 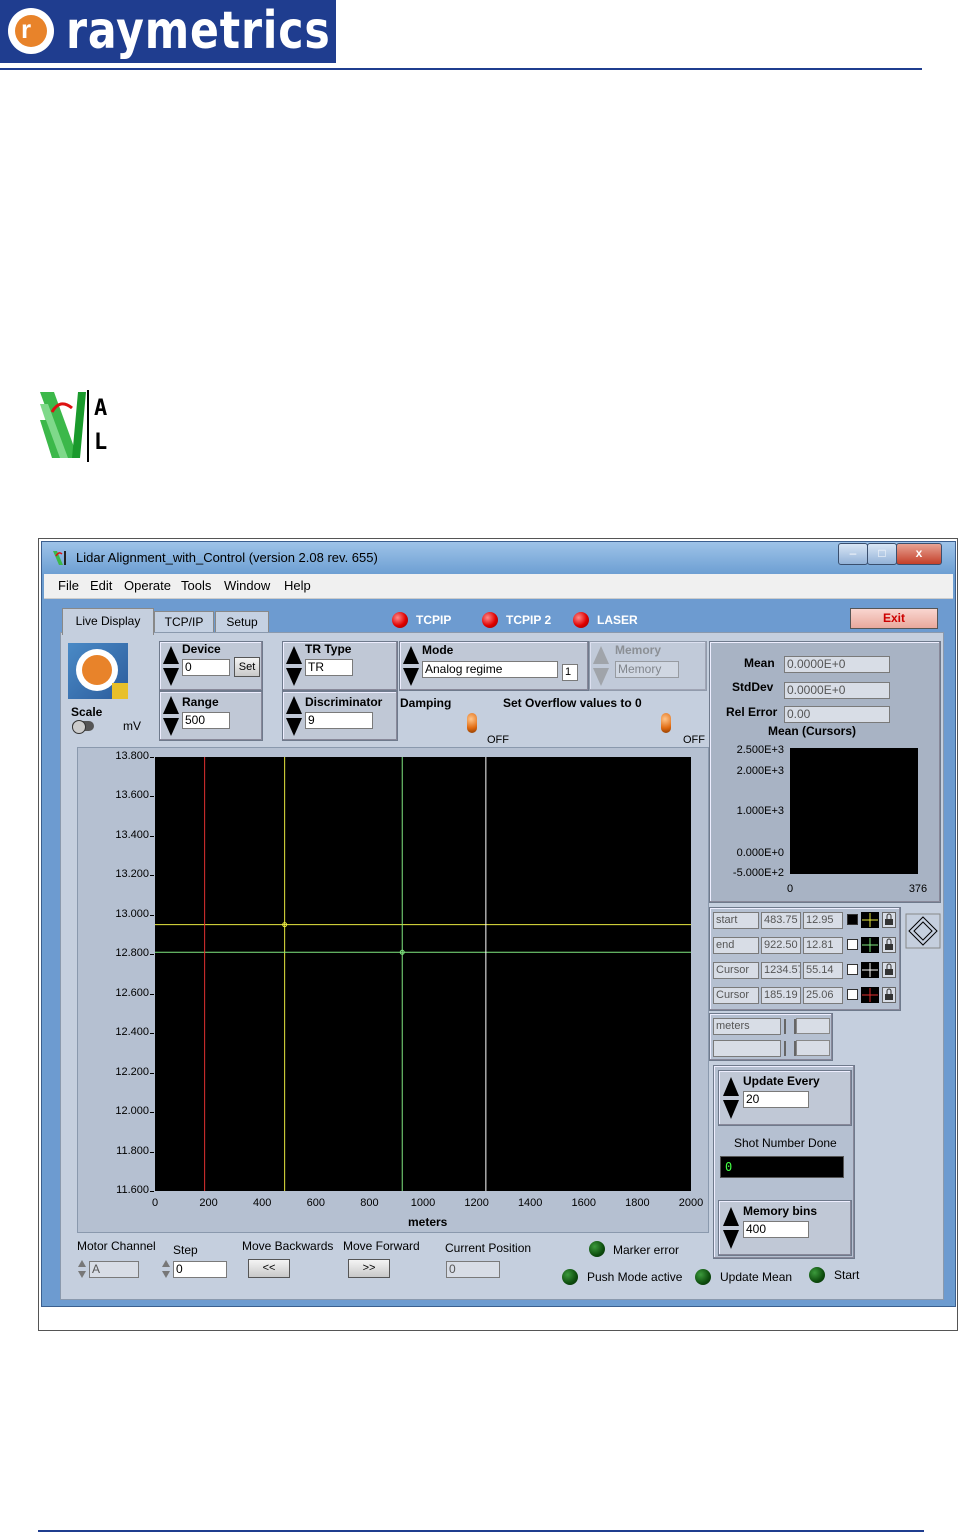 I want to click on tr-type-control: TR Type TR, so click(x=340, y=666).